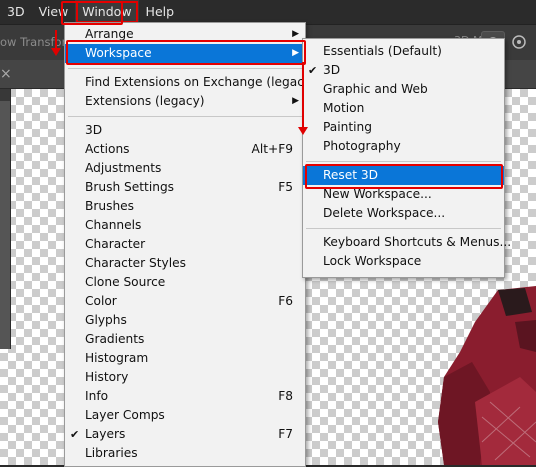 This screenshot has width=536, height=467. Describe the element at coordinates (487, 375) in the screenshot. I see `chair-image` at that location.